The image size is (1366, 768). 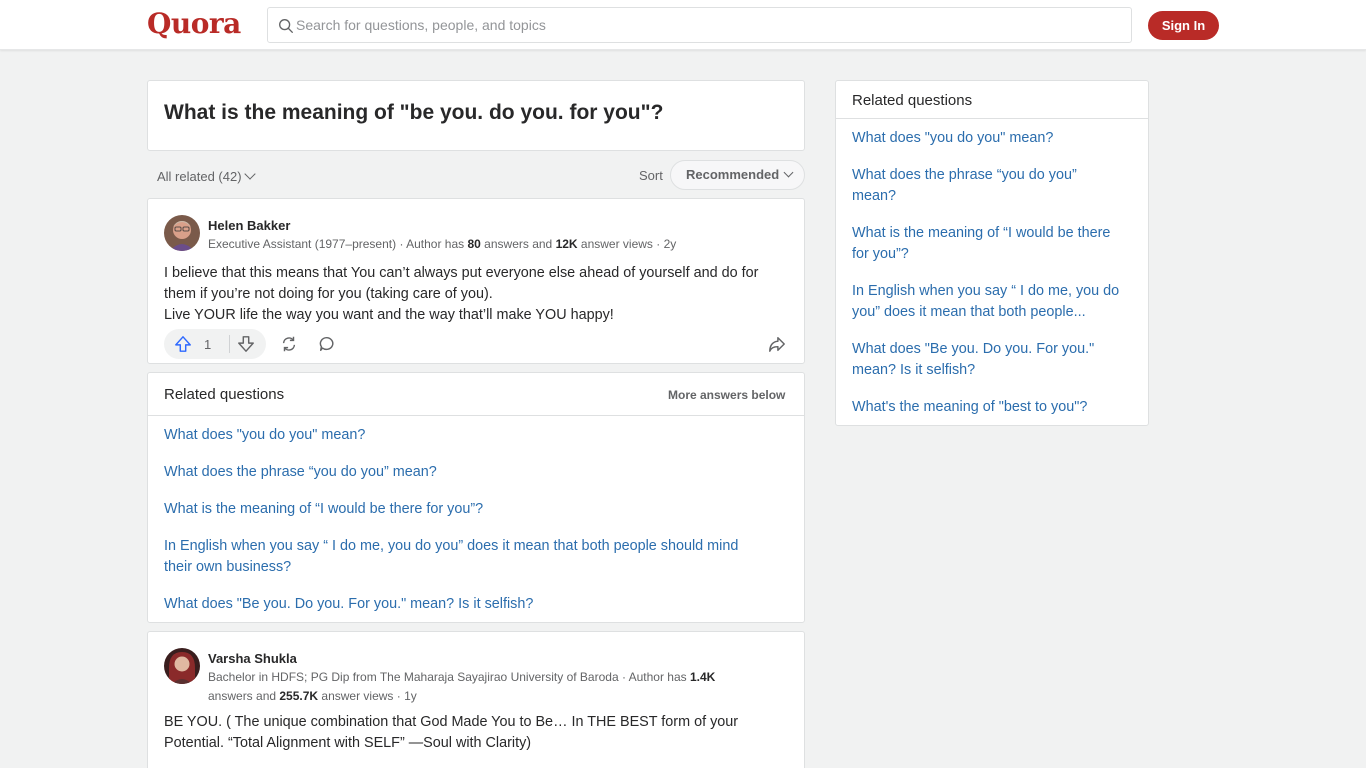 I want to click on reshare-icon, so click(x=289, y=344).